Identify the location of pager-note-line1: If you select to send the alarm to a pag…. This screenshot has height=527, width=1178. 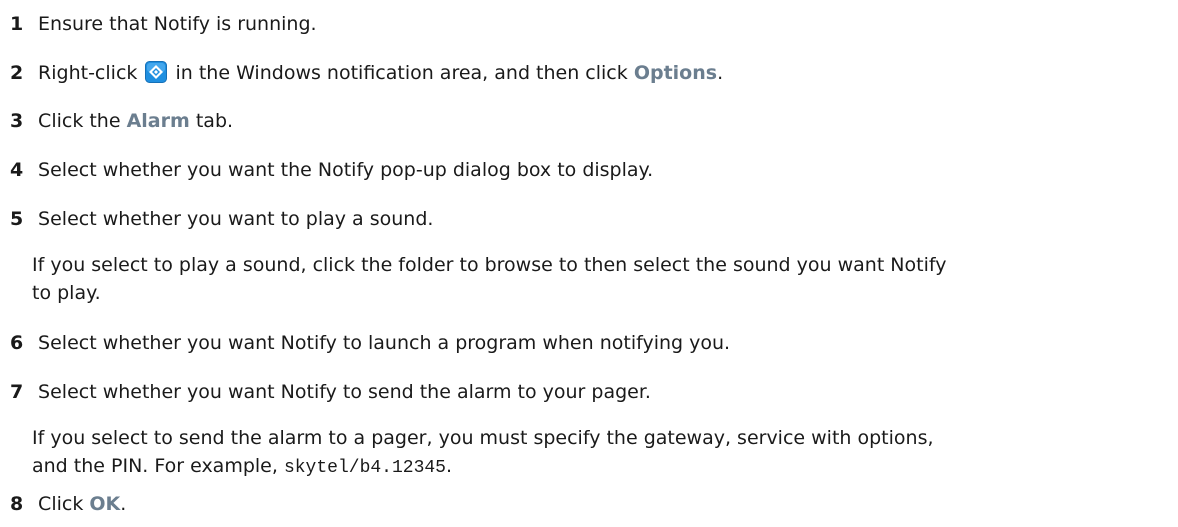
(483, 438).